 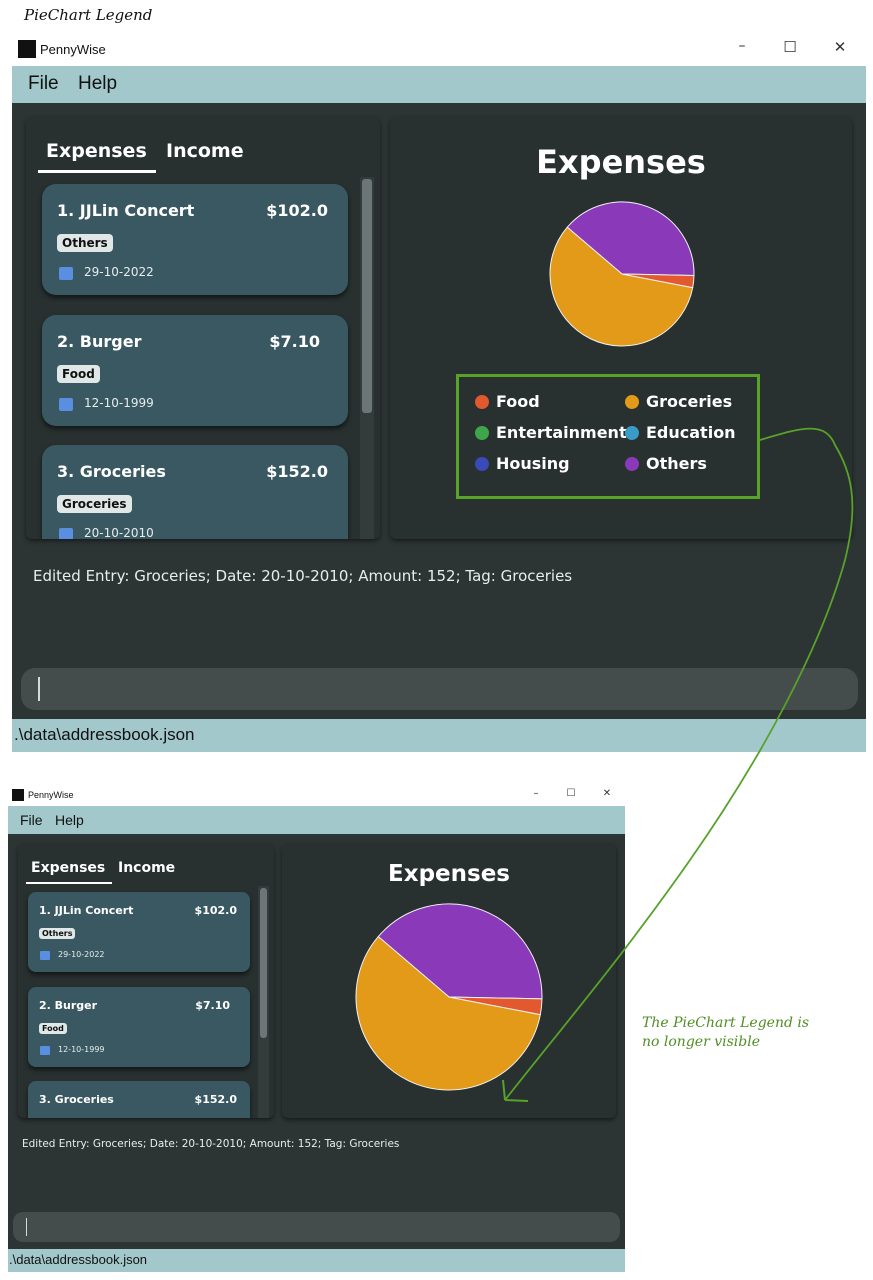 I want to click on annotation-note-line: no longer visible, so click(x=701, y=1042).